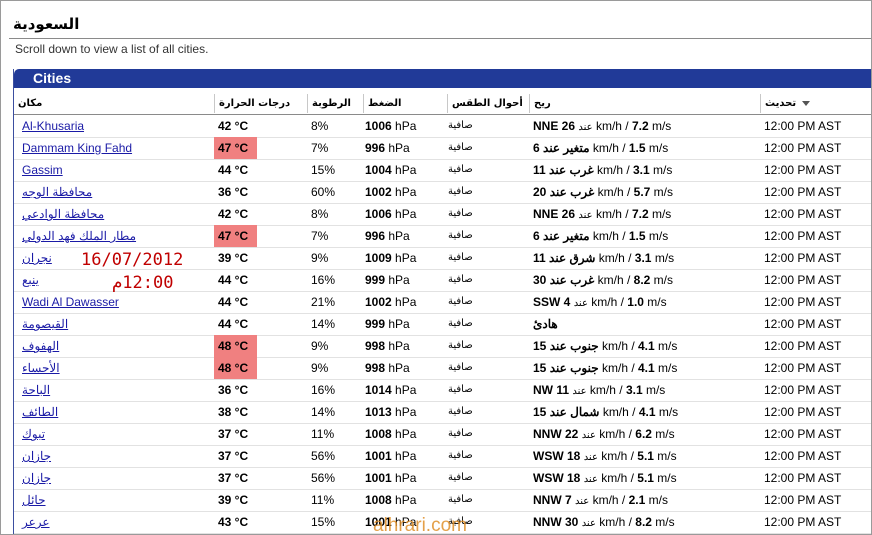 The width and height of the screenshot is (872, 535). Describe the element at coordinates (114, 103) in the screenshot. I see `col-city: مكان` at that location.